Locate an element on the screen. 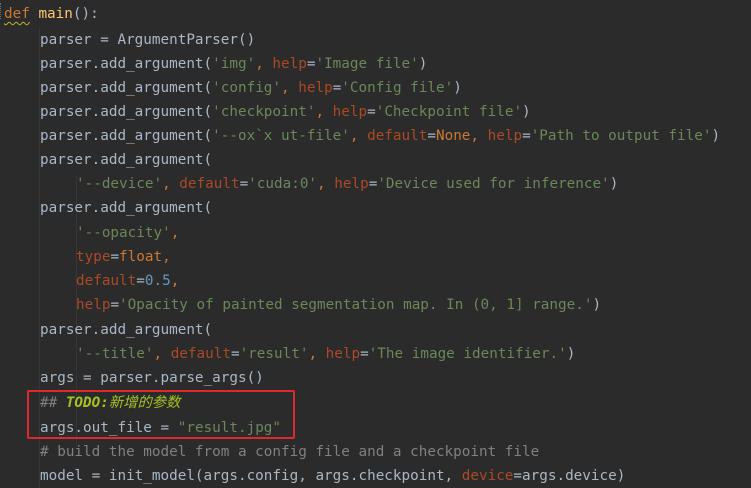 The image size is (751, 488). code-token: 'Checkpoint file' is located at coordinates (449, 112).